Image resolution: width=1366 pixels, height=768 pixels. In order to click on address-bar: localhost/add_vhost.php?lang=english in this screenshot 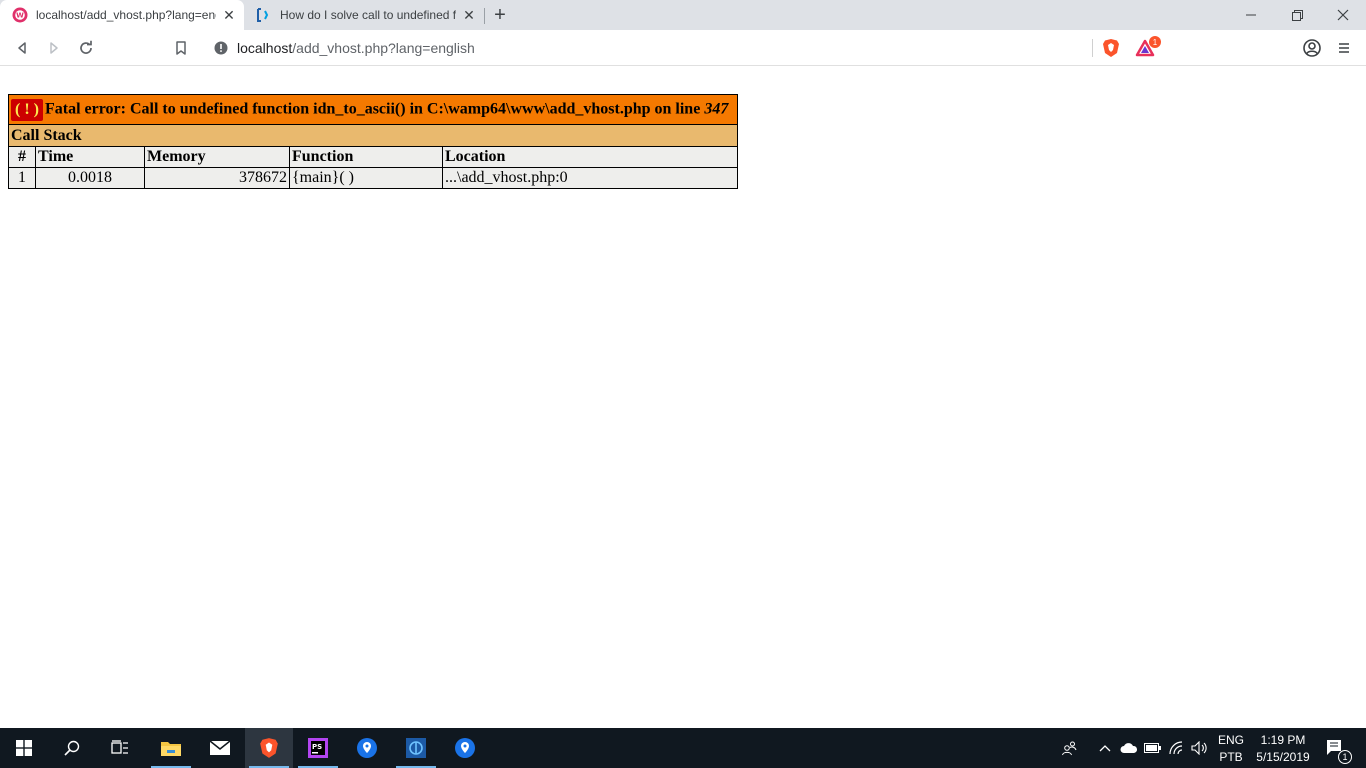, I will do `click(684, 48)`.